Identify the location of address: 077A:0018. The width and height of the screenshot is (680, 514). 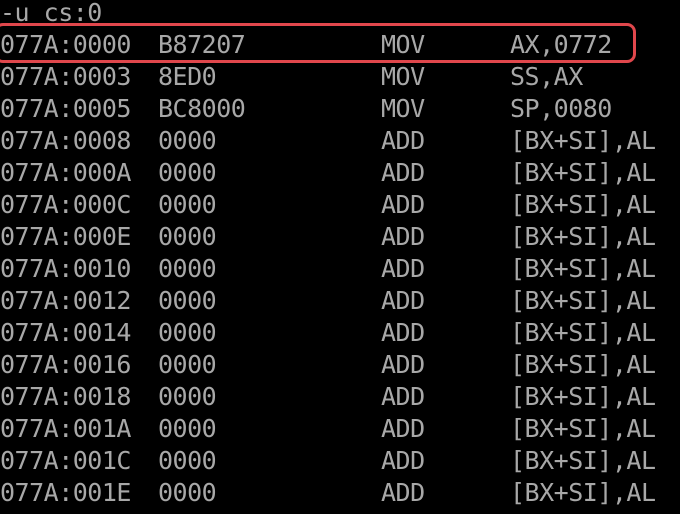
(65, 396).